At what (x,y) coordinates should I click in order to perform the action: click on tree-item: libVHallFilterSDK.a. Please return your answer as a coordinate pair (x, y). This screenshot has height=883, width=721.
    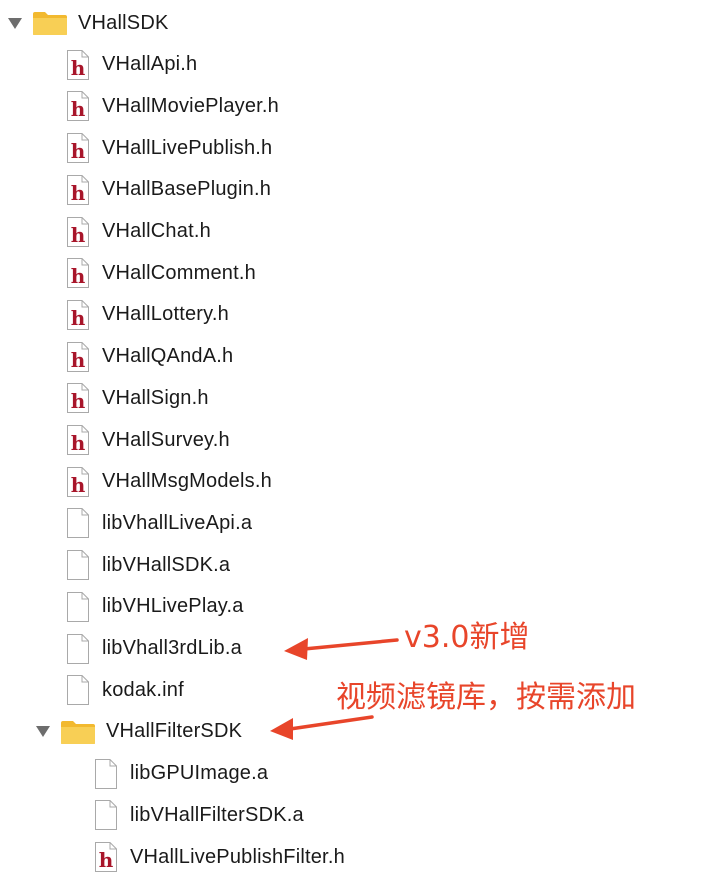
    Looking at the image, I should click on (199, 815).